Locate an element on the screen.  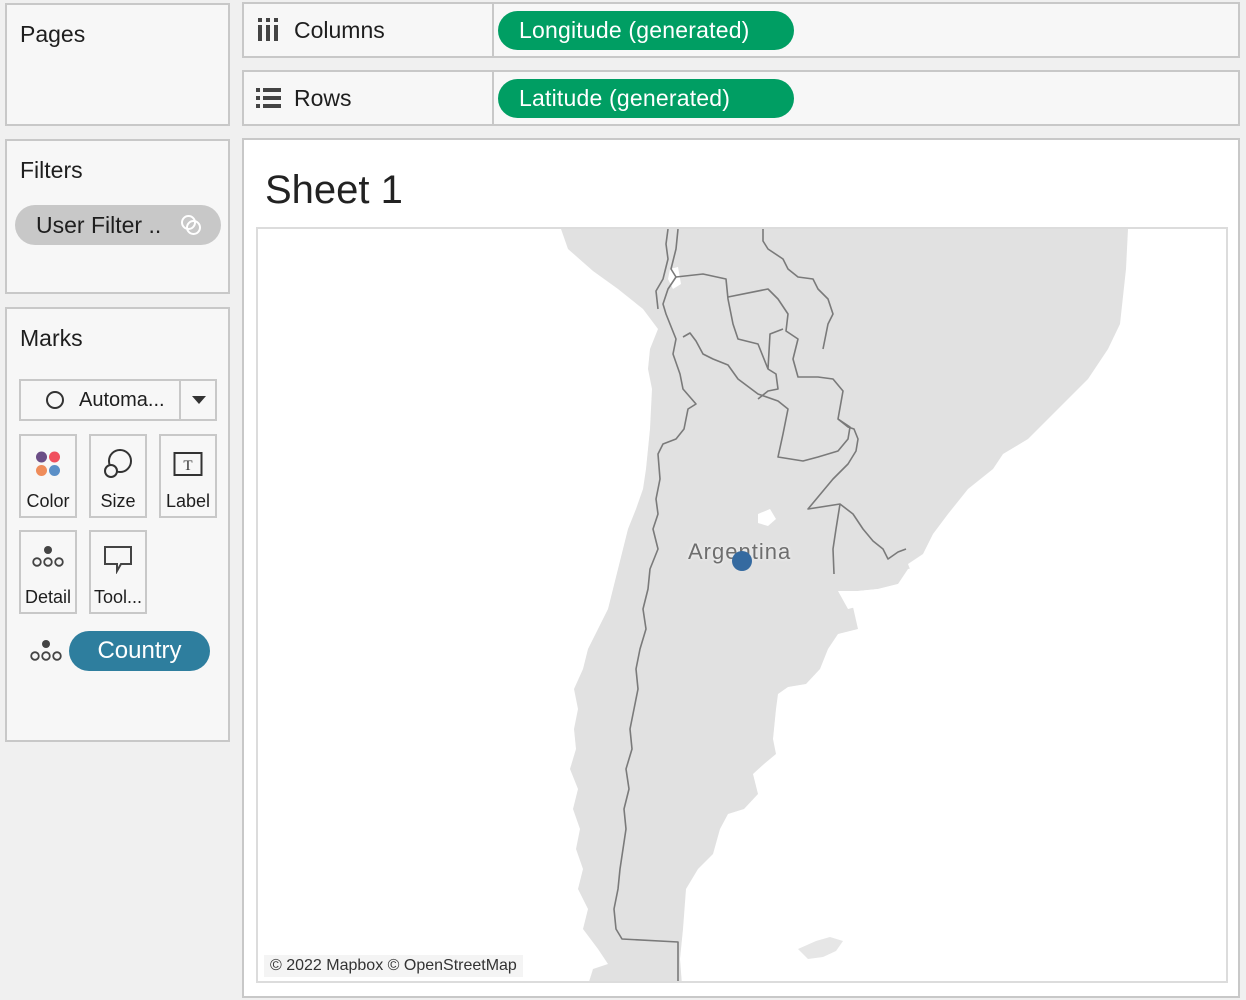
pages-title: Pages is located at coordinates (53, 34).